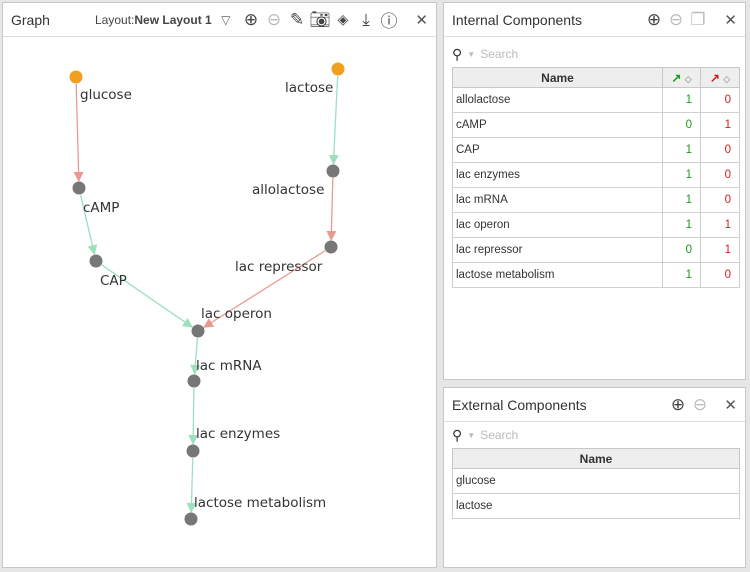 The image size is (750, 572). Describe the element at coordinates (519, 404) in the screenshot. I see `external-title: External Components` at that location.